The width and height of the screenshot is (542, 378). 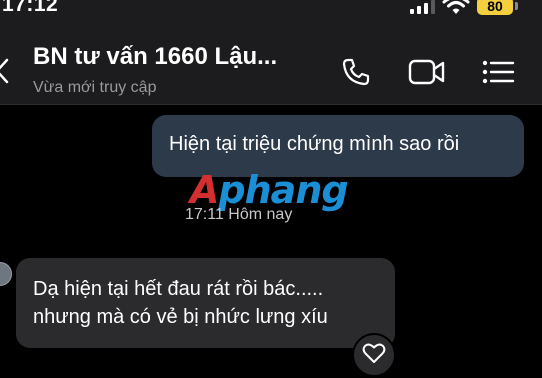 What do you see at coordinates (314, 144) in the screenshot?
I see `outgoing-message-text: Hiện tại triệu chứng mình sao rồi` at bounding box center [314, 144].